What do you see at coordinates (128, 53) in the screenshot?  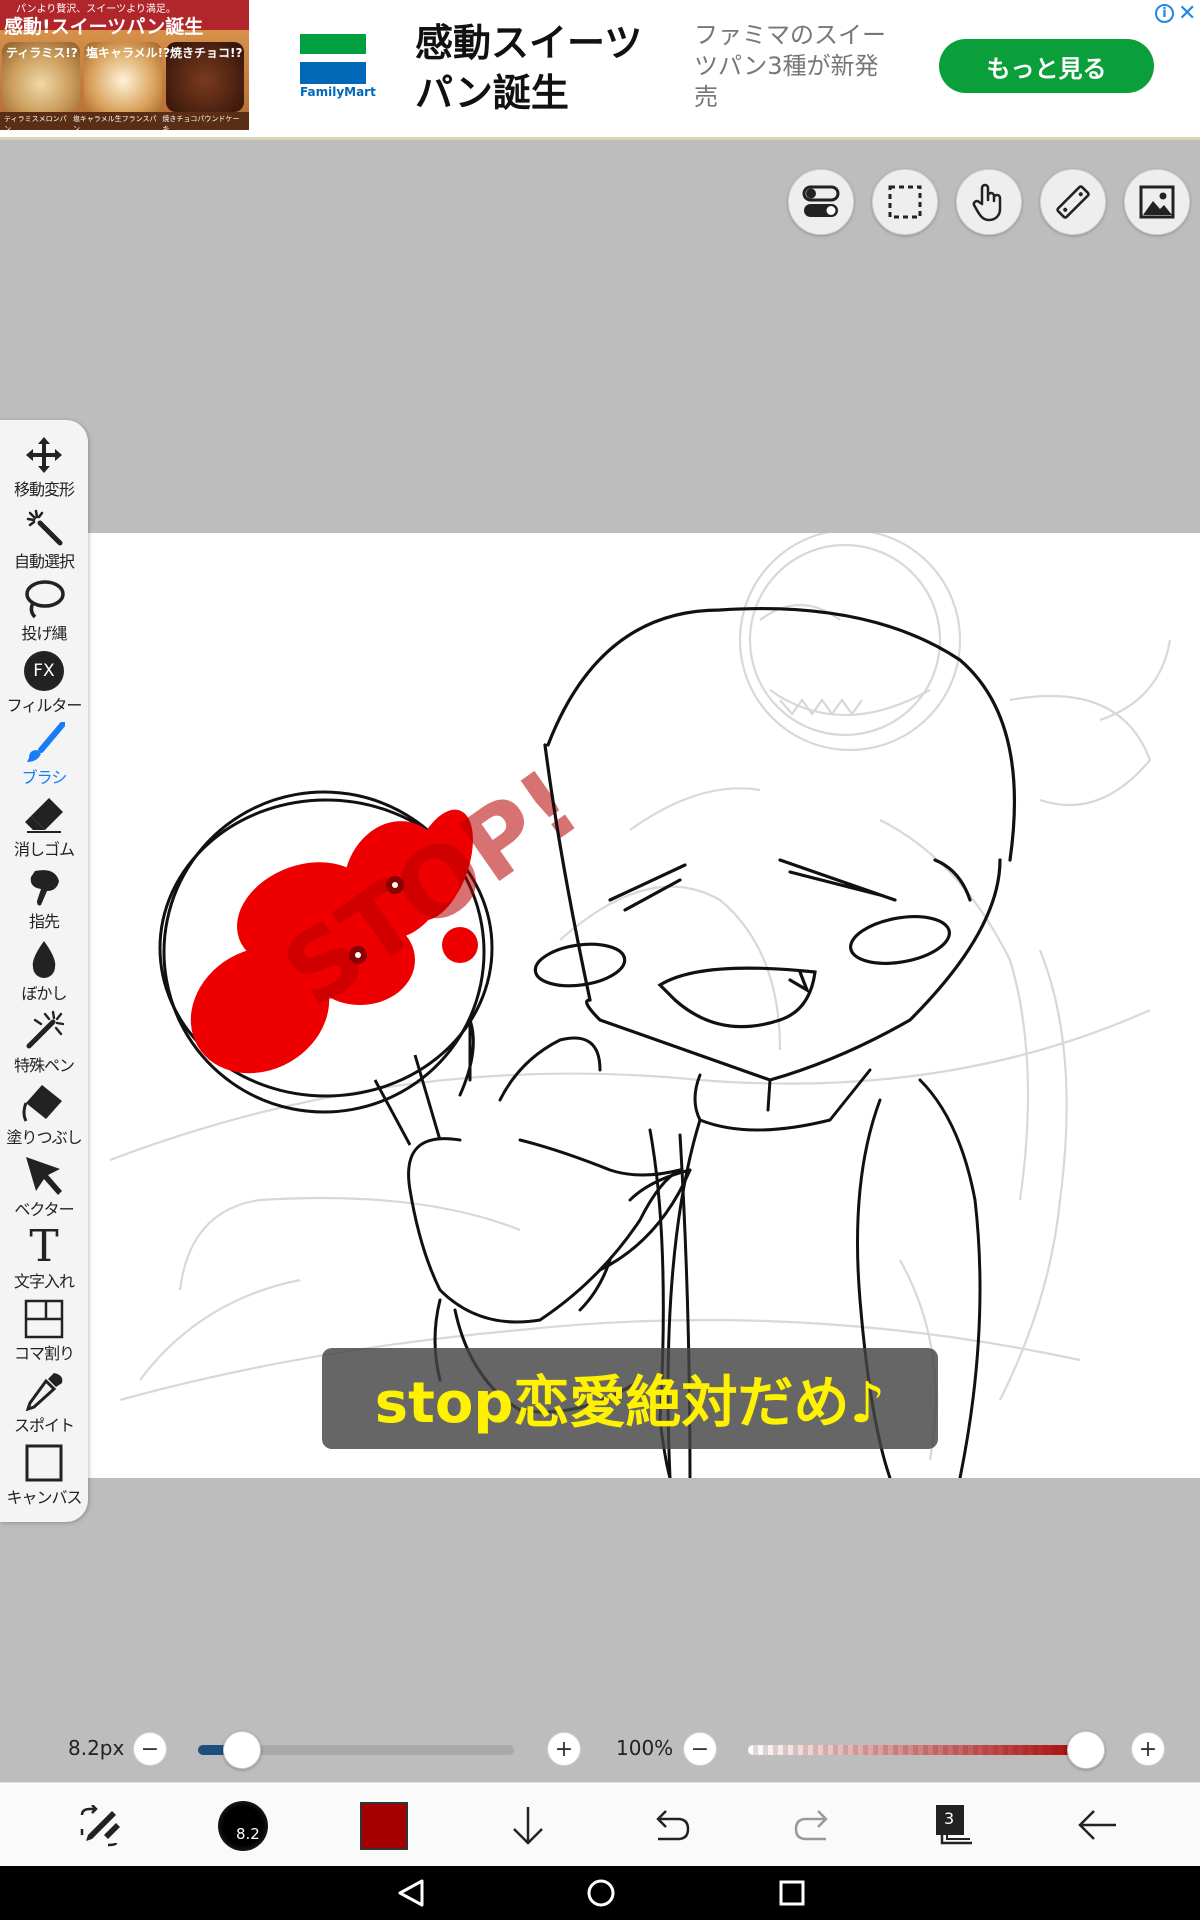 I see `ad-image-tag: 塩キャラメル!?` at bounding box center [128, 53].